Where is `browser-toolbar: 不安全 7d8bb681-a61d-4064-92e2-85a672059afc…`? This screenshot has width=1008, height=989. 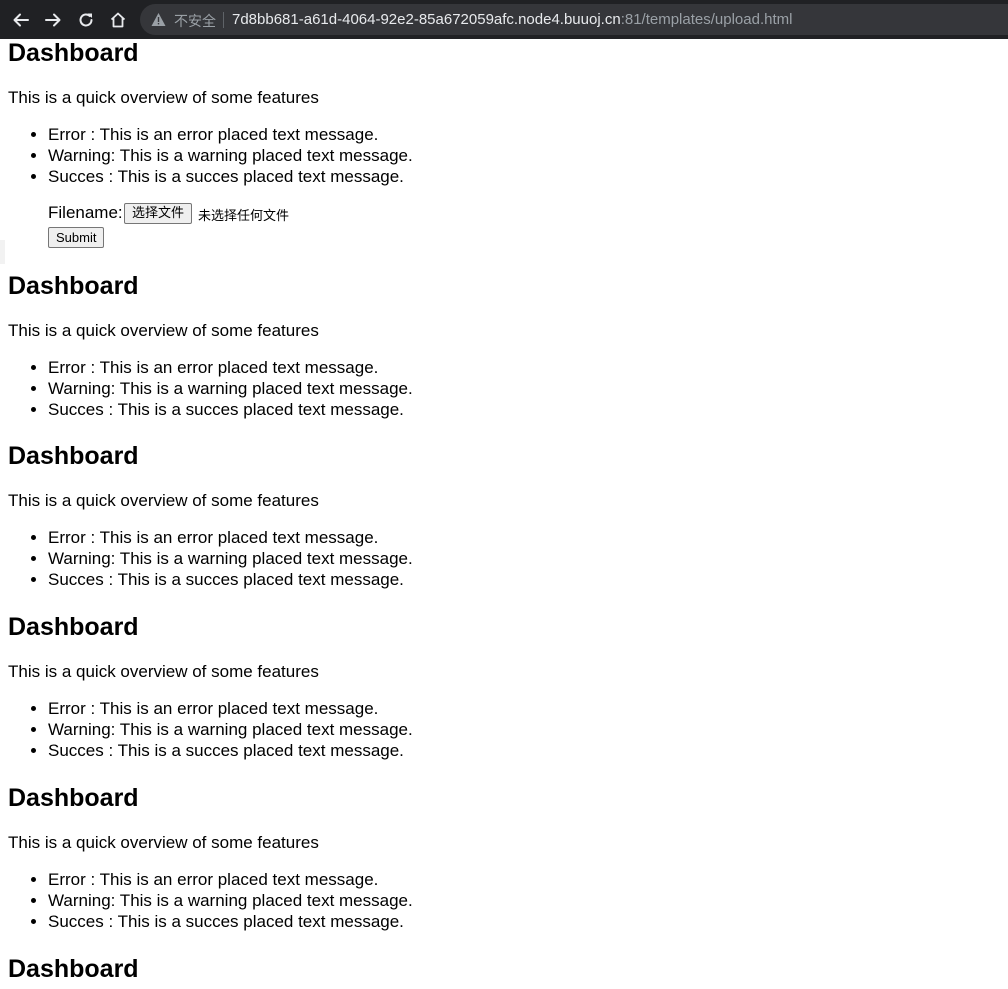
browser-toolbar: 不安全 7d8bb681-a61d-4064-92e2-85a672059afc… is located at coordinates (504, 19).